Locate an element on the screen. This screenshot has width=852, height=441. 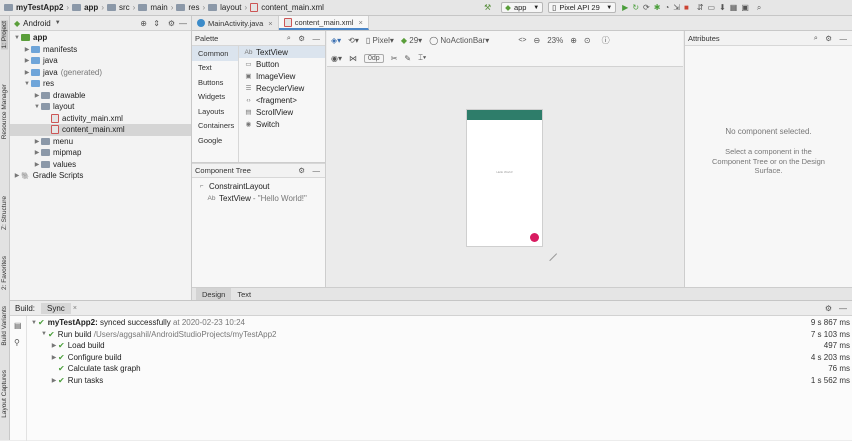
build-row: ▶ ✔ Configure build 4 s 203 ms is located at coordinates (440, 358).